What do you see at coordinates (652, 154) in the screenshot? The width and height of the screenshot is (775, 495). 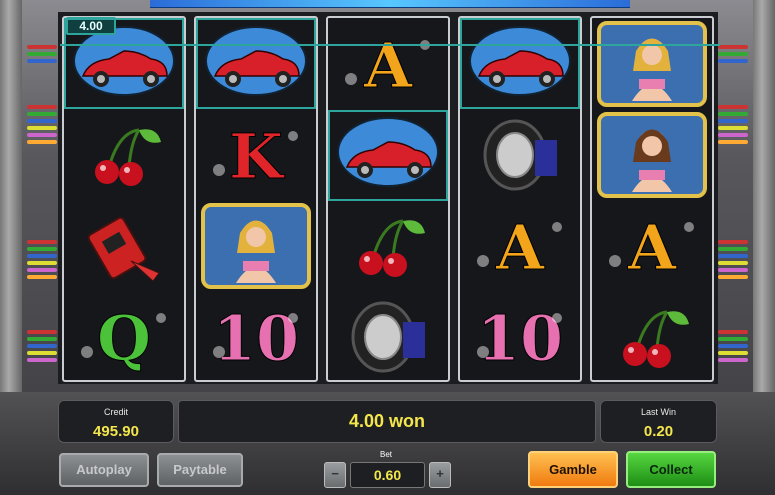 I see `symbol-girl-brunette-icon` at bounding box center [652, 154].